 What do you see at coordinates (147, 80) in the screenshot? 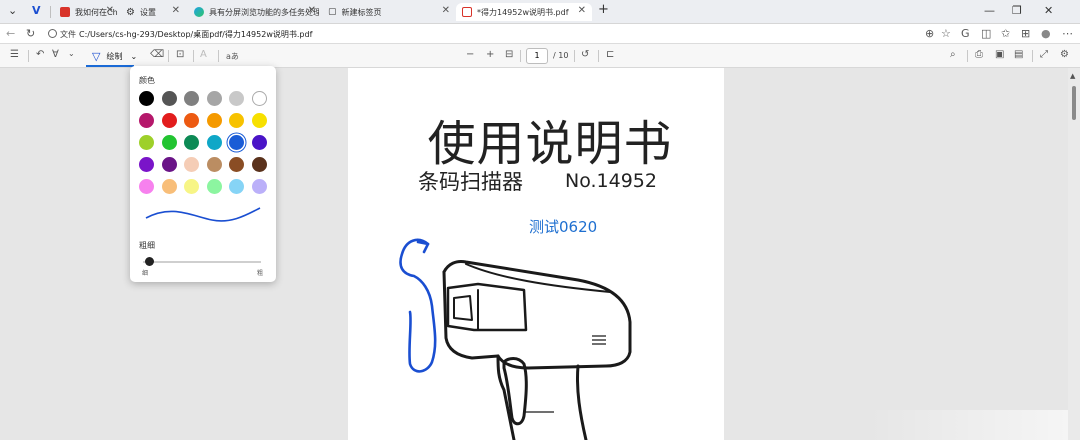
I see `color-heading: 颜色` at bounding box center [147, 80].